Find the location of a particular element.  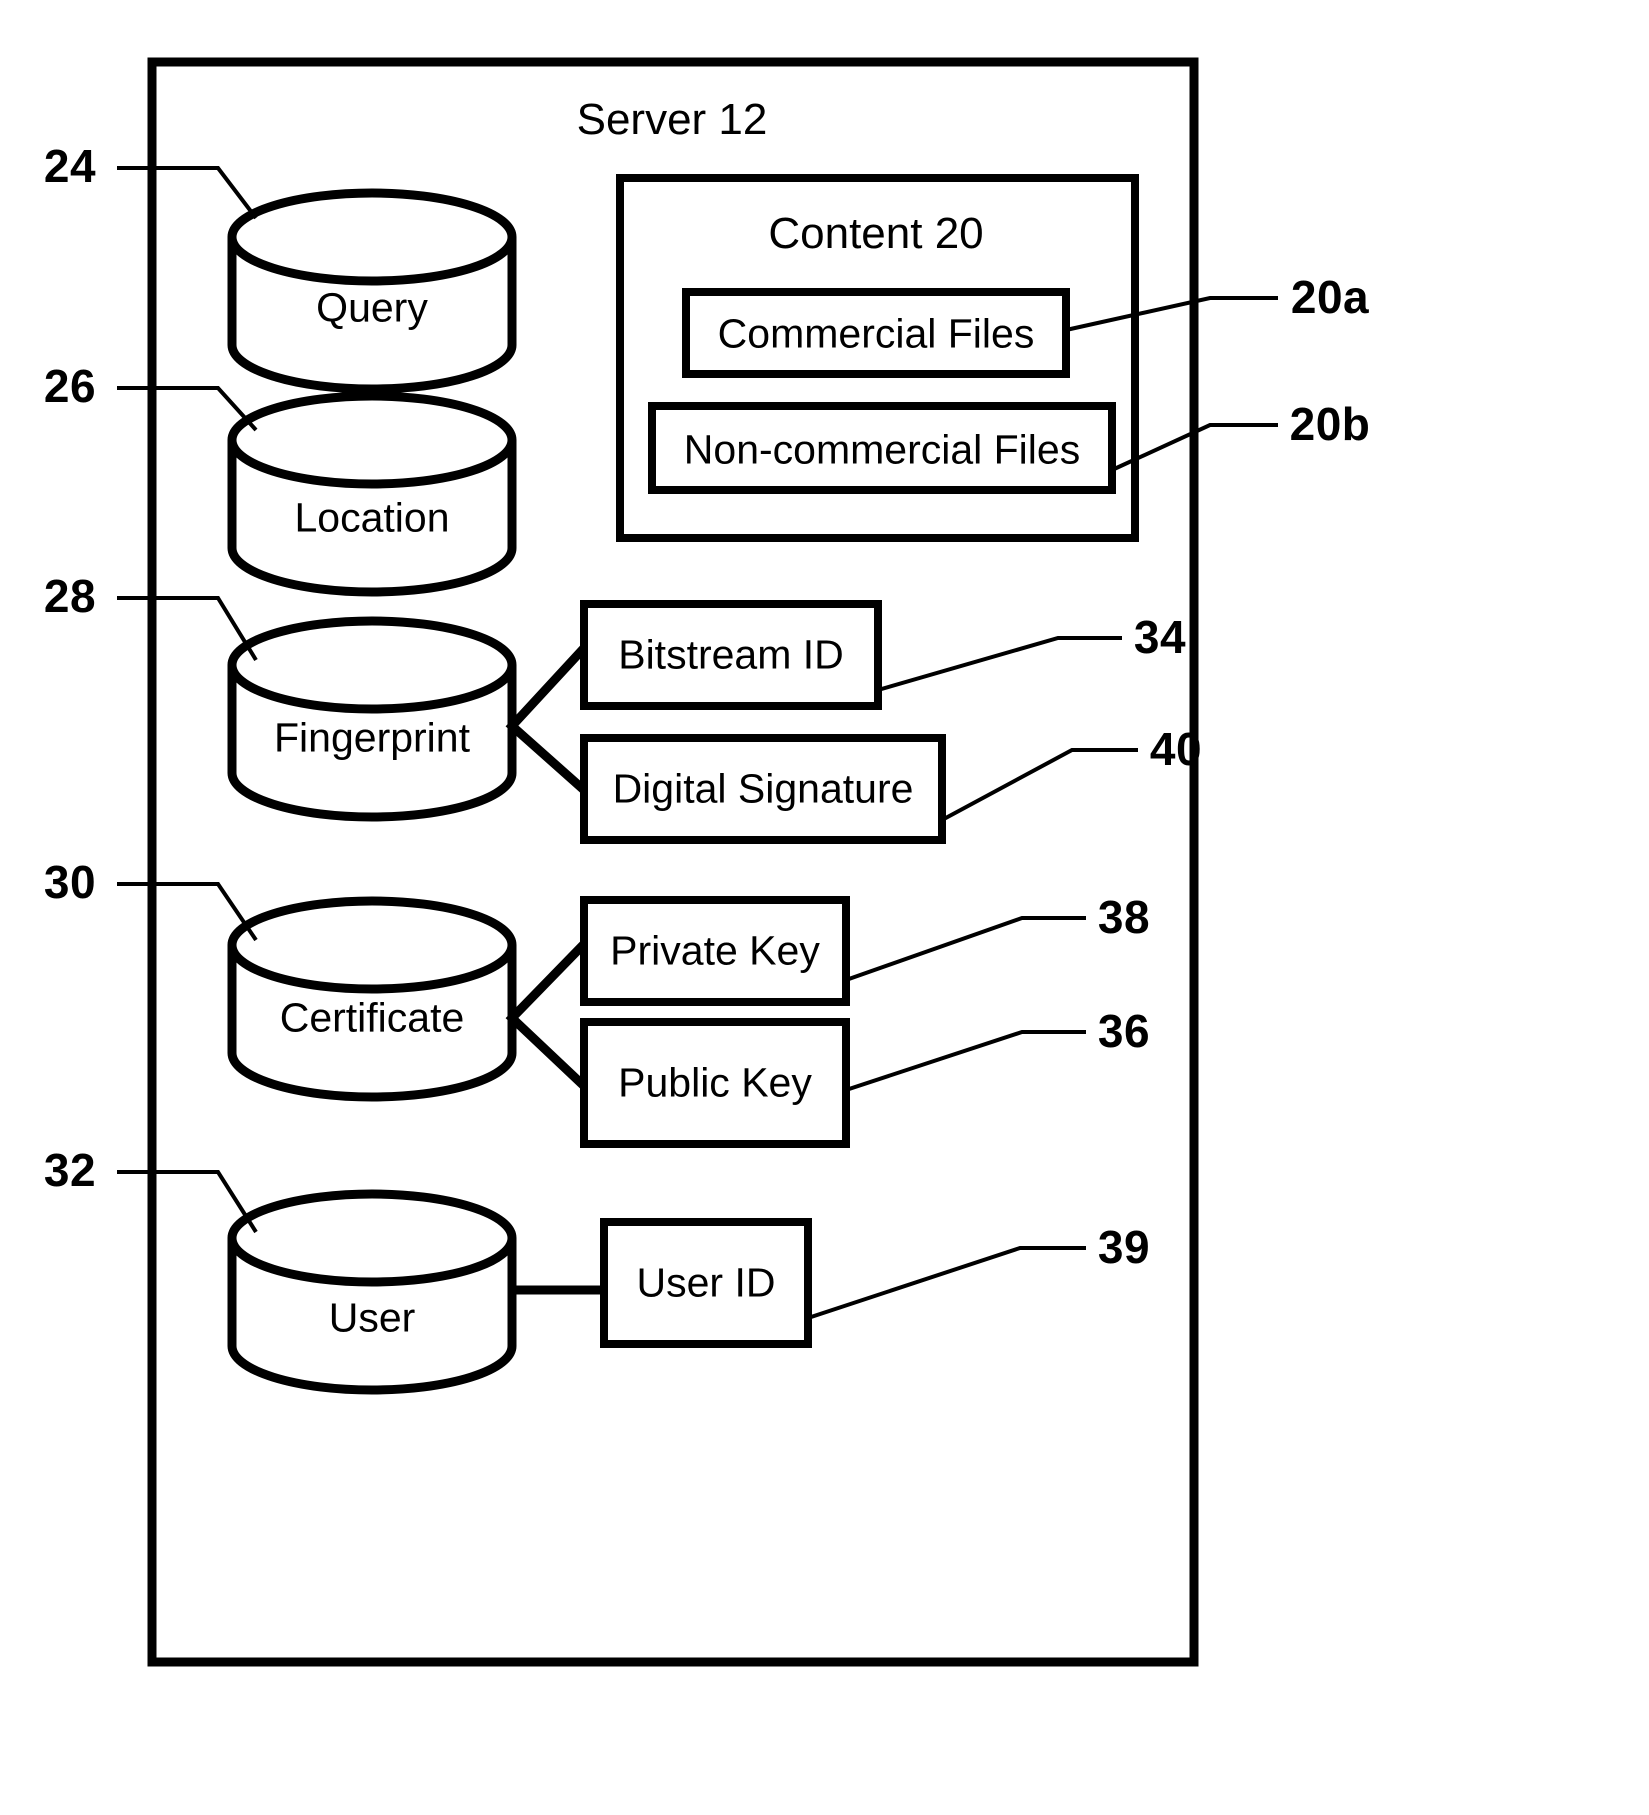

ref-numeral-32: 32 is located at coordinates (70, 1170).